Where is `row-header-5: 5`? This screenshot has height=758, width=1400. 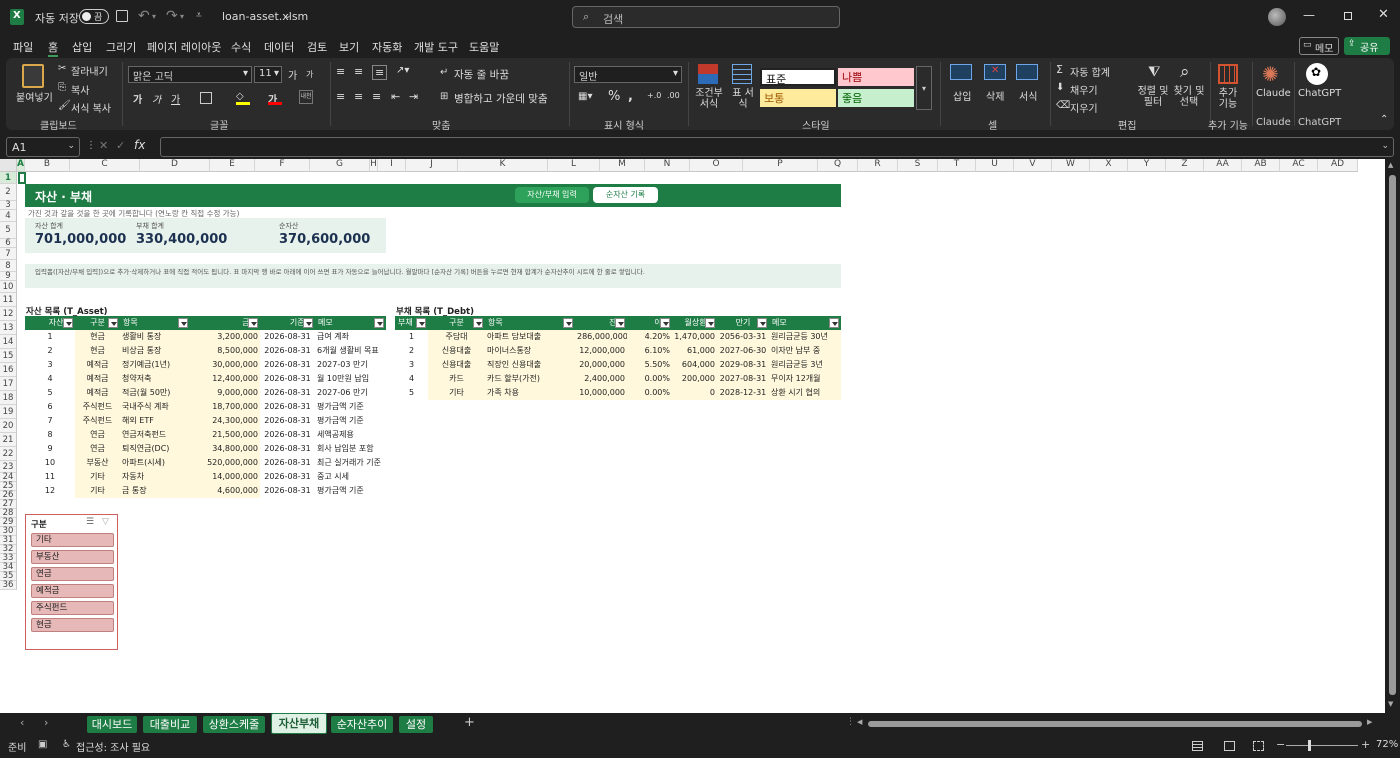
row-header-5: 5 is located at coordinates (8, 230).